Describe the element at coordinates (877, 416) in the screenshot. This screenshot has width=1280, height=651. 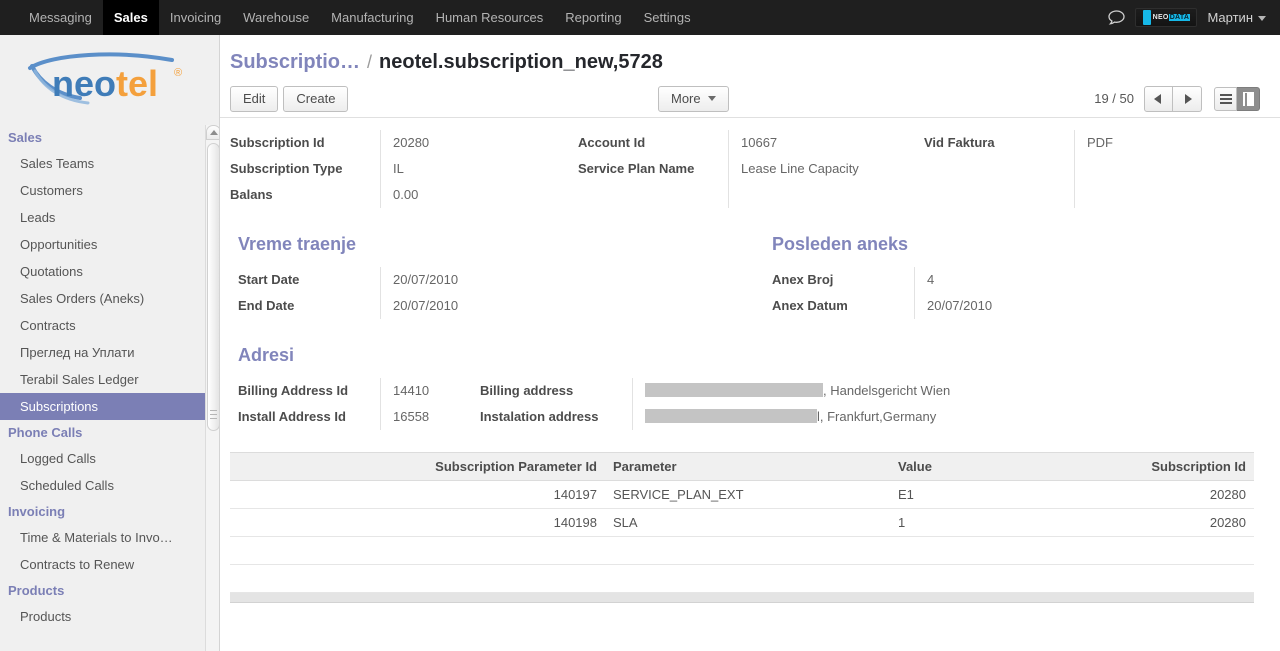
I see `address-text: l, Frankfurt,Germany` at that location.